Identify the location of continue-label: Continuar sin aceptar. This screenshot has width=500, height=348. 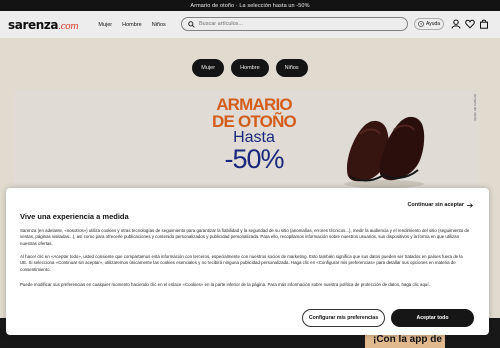
(435, 205).